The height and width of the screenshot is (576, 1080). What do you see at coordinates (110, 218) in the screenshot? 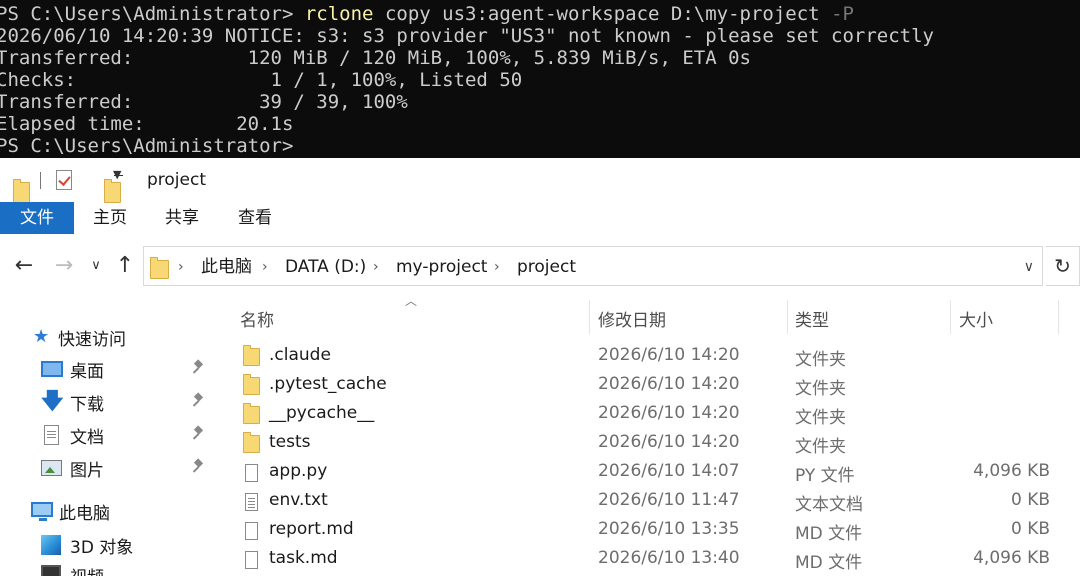
I see `tab-home: 主页` at bounding box center [110, 218].